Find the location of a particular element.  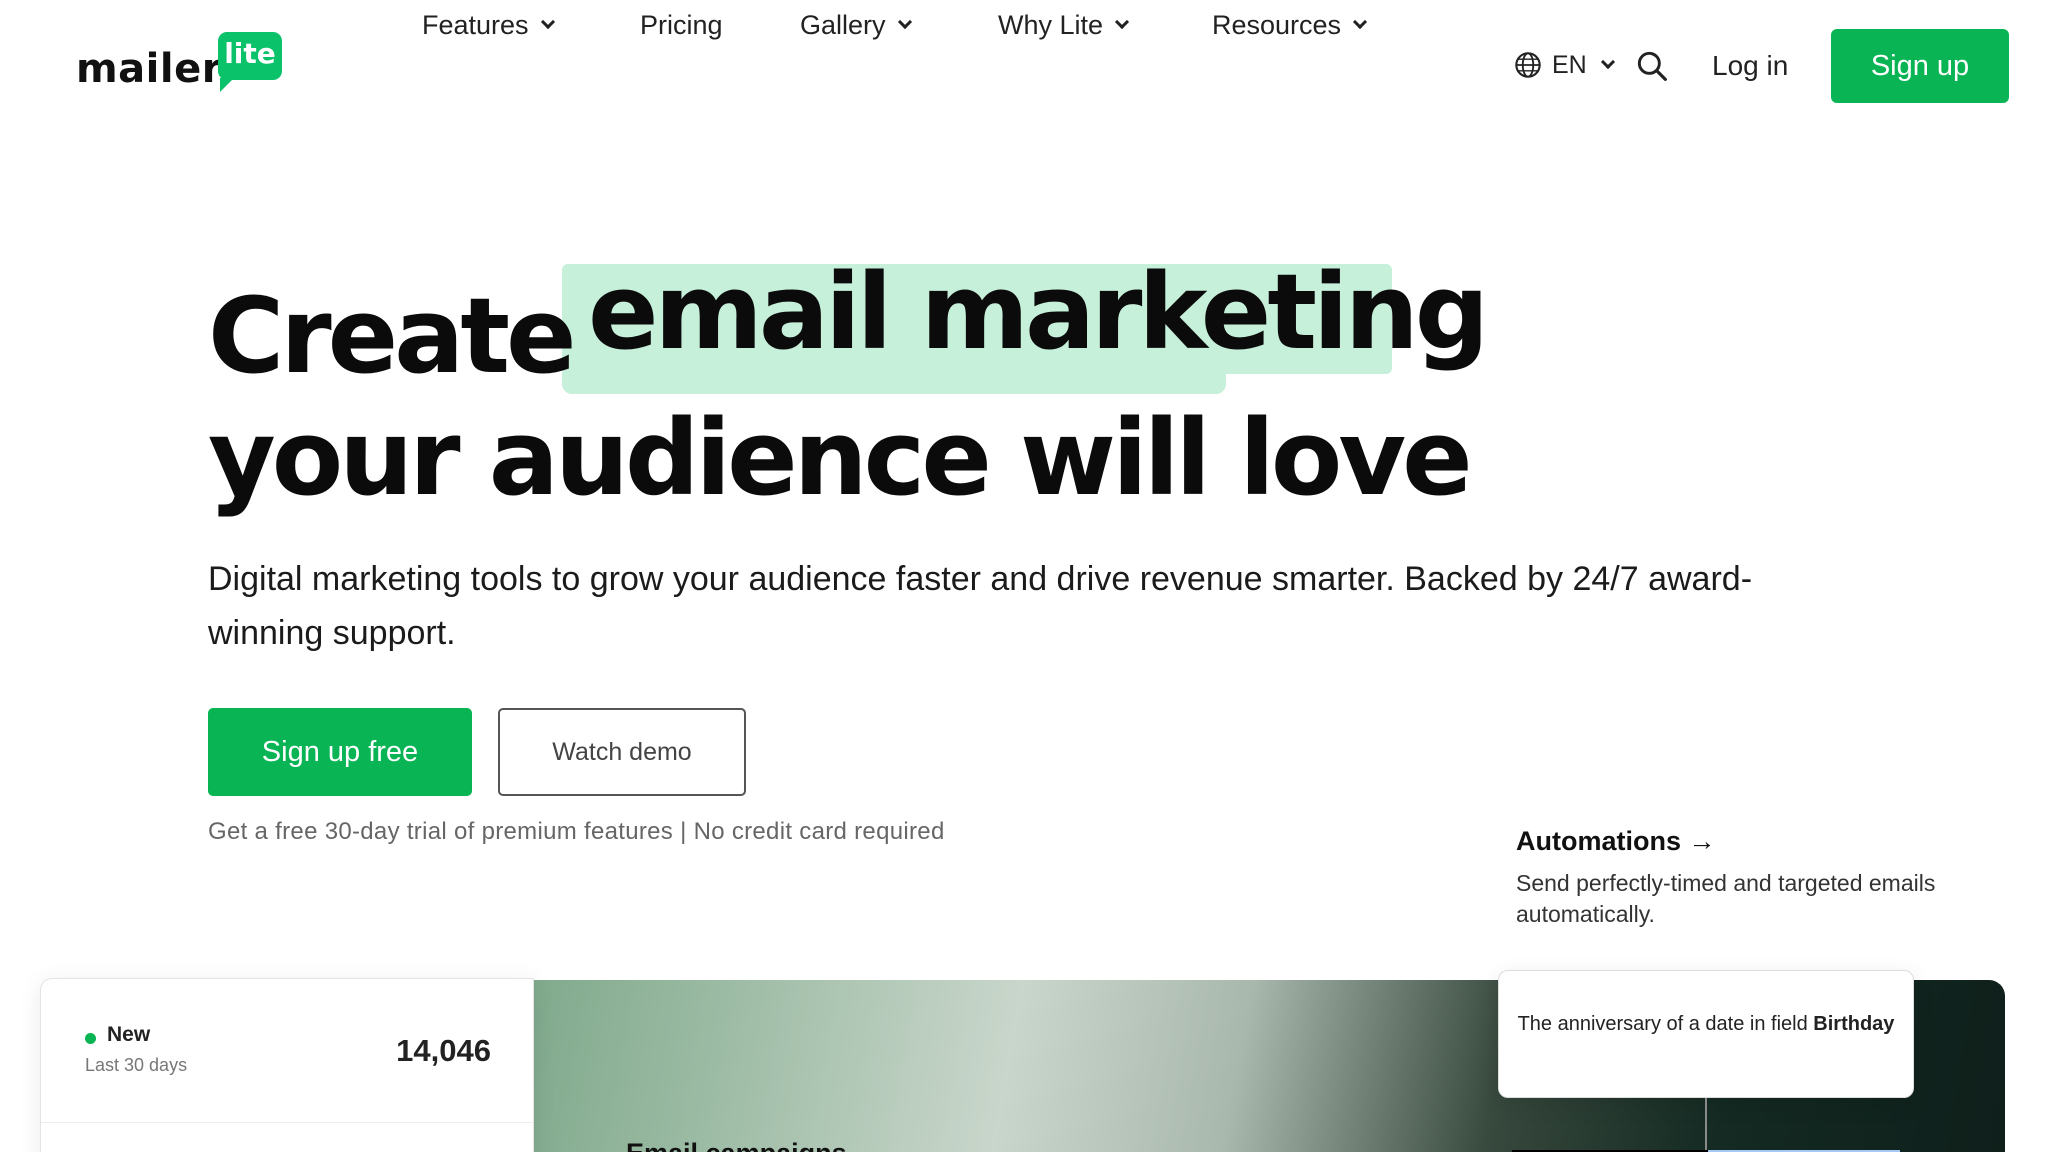

stats-label: New is located at coordinates (129, 1034).